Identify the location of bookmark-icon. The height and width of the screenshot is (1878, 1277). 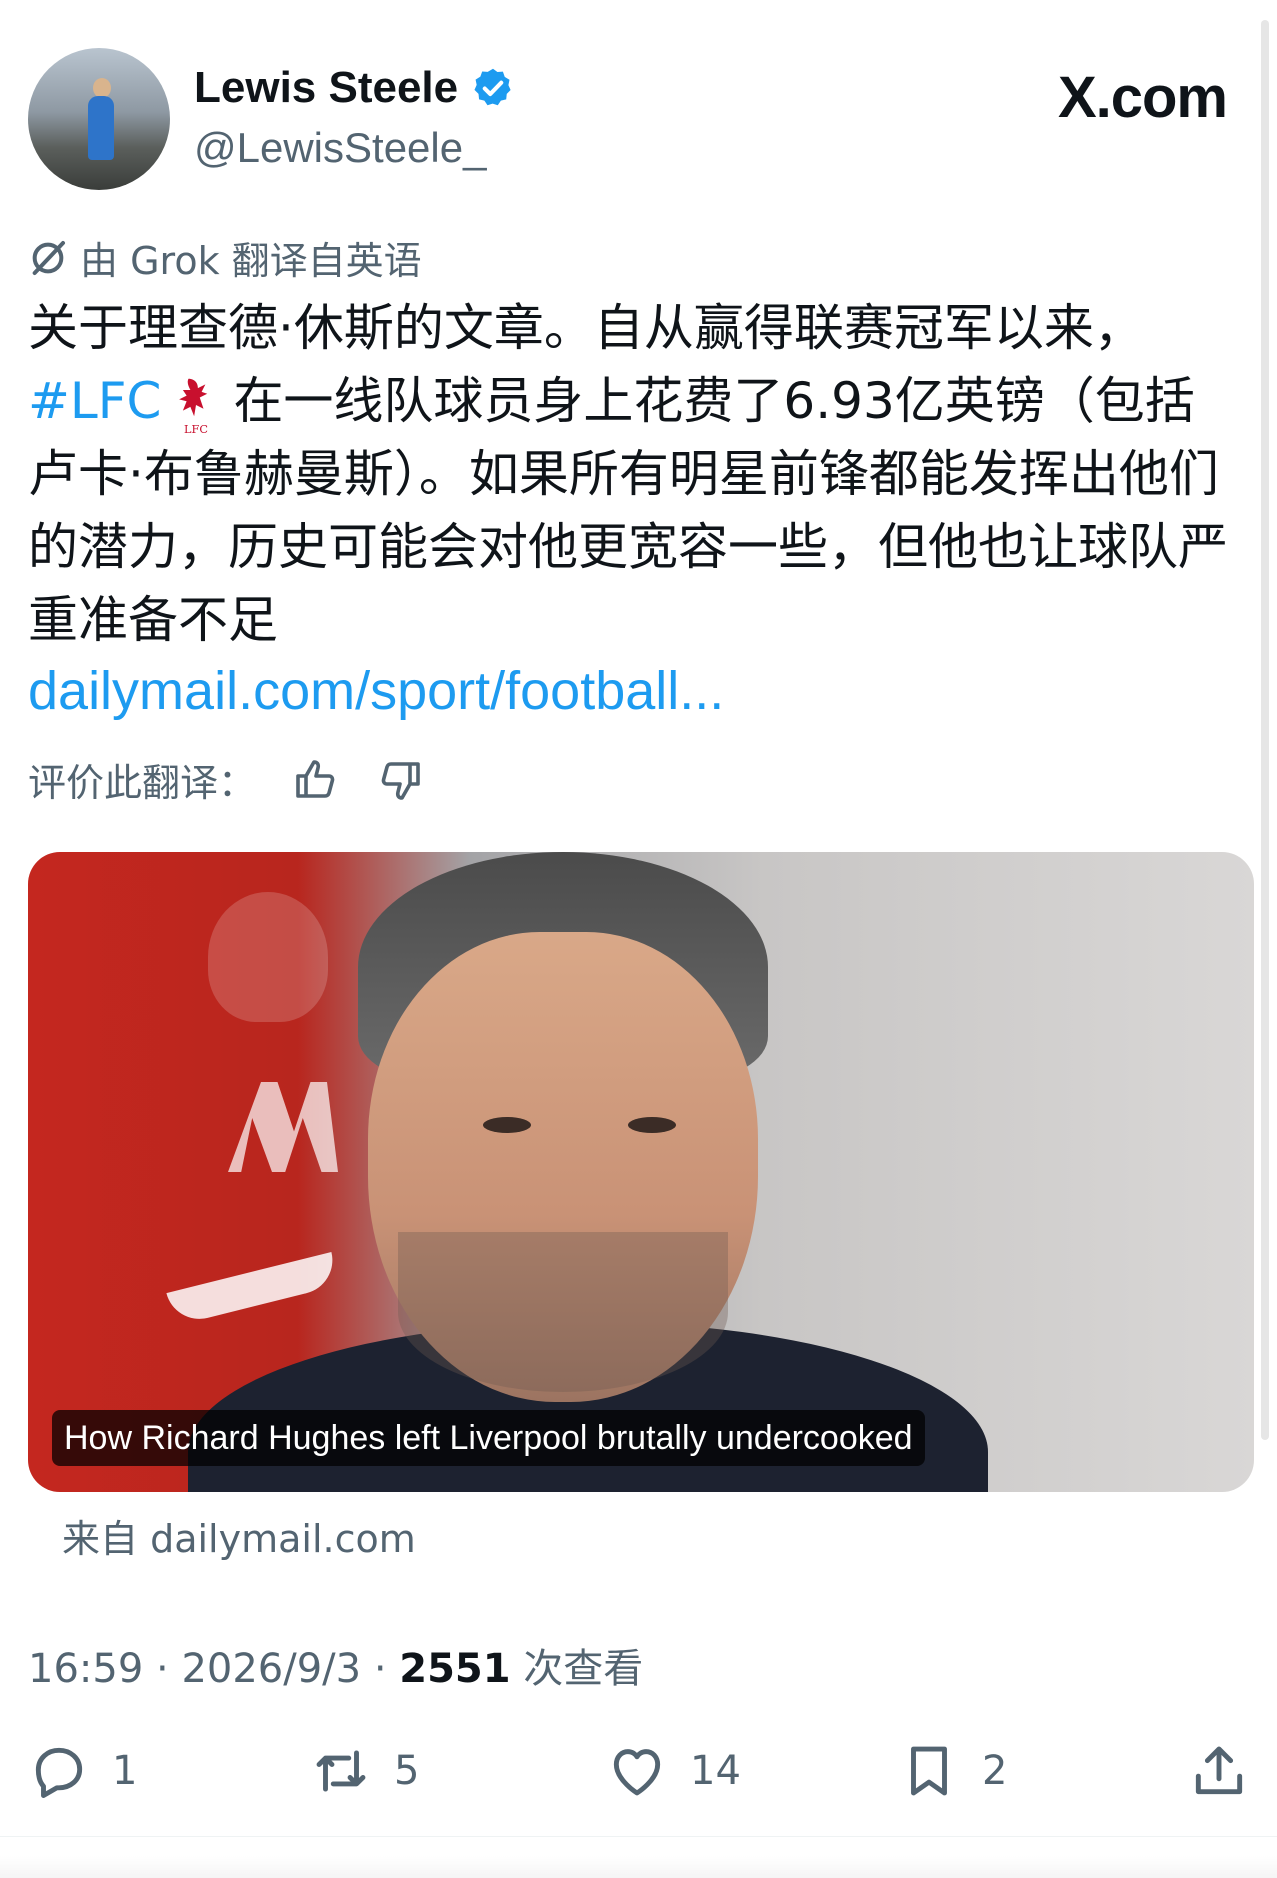
(929, 1771).